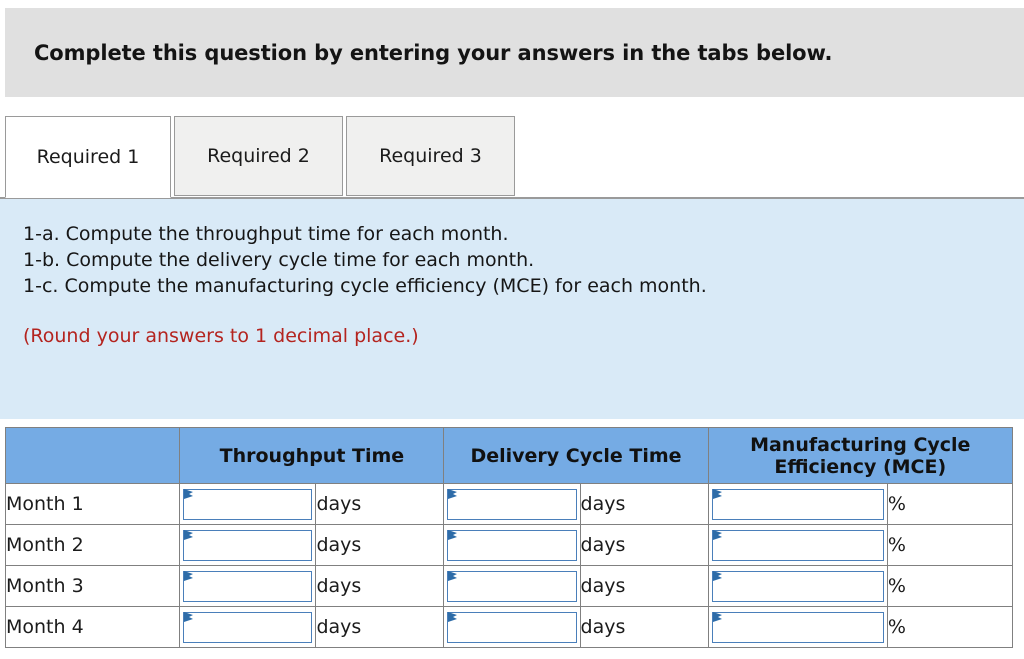 This screenshot has height=659, width=1024. What do you see at coordinates (92, 627) in the screenshot?
I see `row-label-month-4: Month 4` at bounding box center [92, 627].